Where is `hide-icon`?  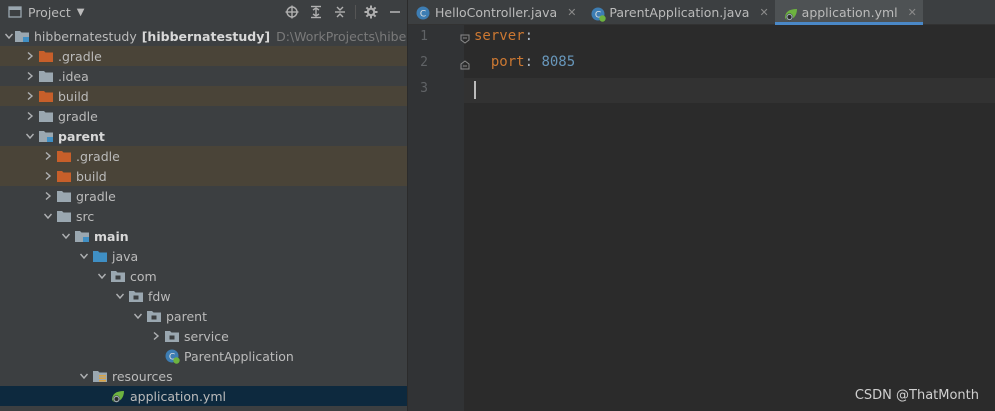
hide-icon is located at coordinates (395, 12).